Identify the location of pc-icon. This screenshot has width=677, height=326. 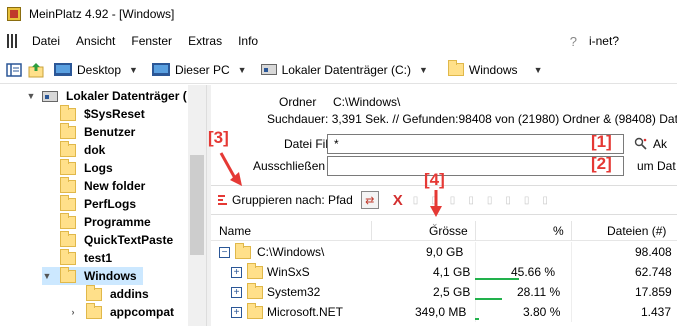
(160, 69).